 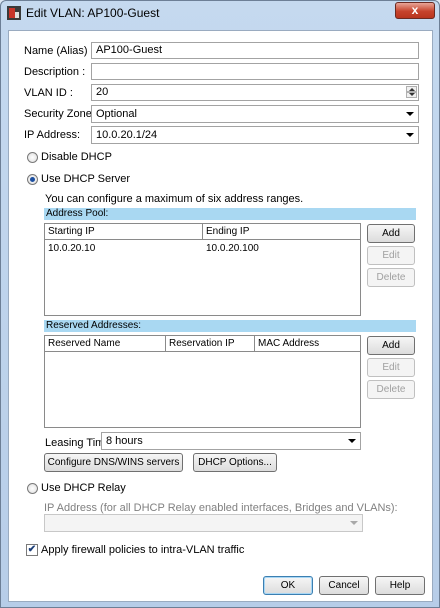 What do you see at coordinates (32, 488) in the screenshot?
I see `use-dhcp-relay-radio` at bounding box center [32, 488].